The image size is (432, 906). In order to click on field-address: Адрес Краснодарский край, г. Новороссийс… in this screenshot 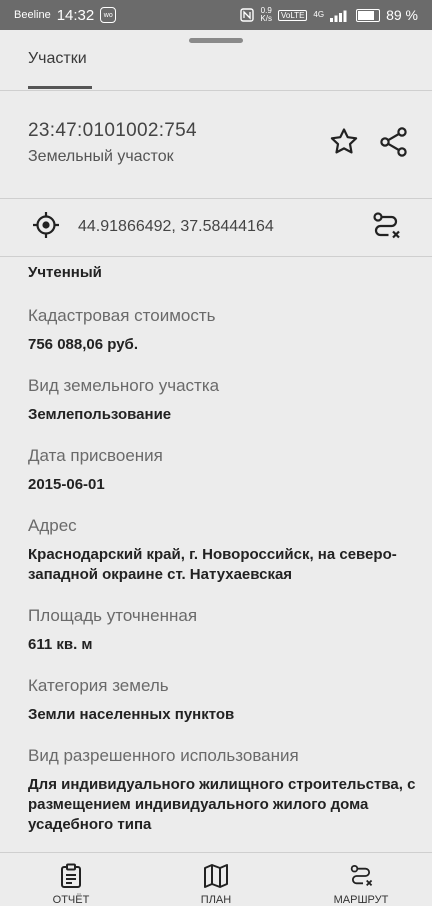, I will do `click(230, 550)`.